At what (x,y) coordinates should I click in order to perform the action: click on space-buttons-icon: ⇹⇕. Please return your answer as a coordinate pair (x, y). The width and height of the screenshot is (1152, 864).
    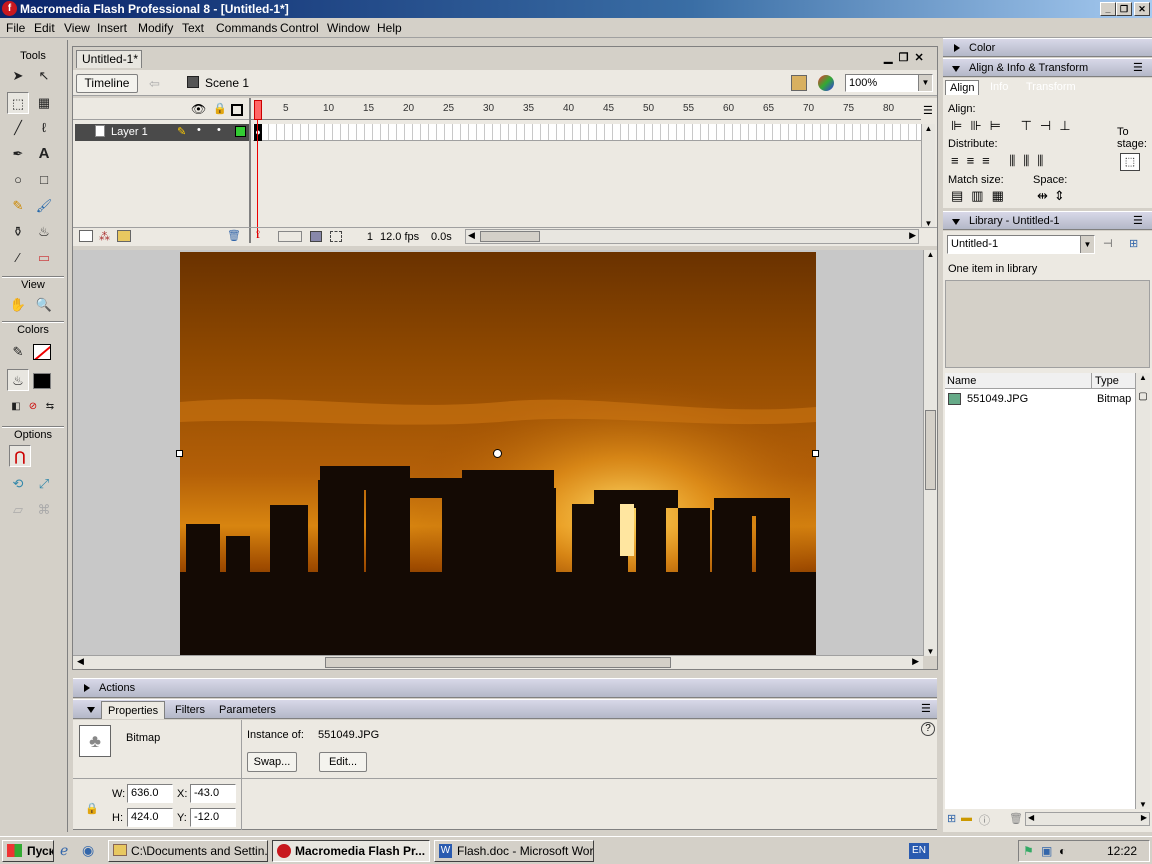
    Looking at the image, I should click on (1054, 196).